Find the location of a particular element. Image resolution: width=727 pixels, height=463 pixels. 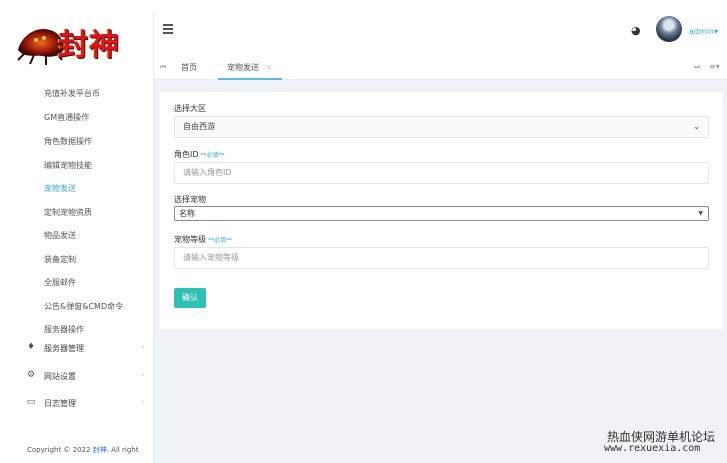

tab-active-indicator is located at coordinates (250, 79).